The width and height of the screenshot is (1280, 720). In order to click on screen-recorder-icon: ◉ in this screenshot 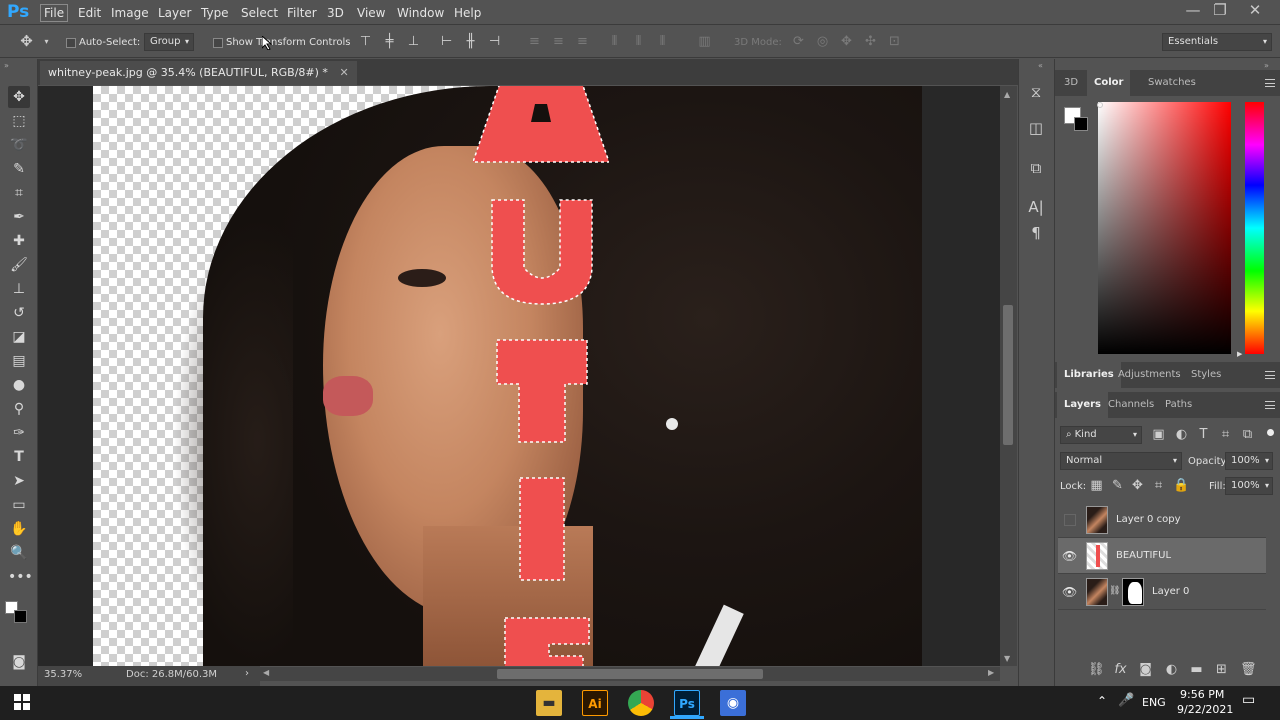, I will do `click(733, 703)`.